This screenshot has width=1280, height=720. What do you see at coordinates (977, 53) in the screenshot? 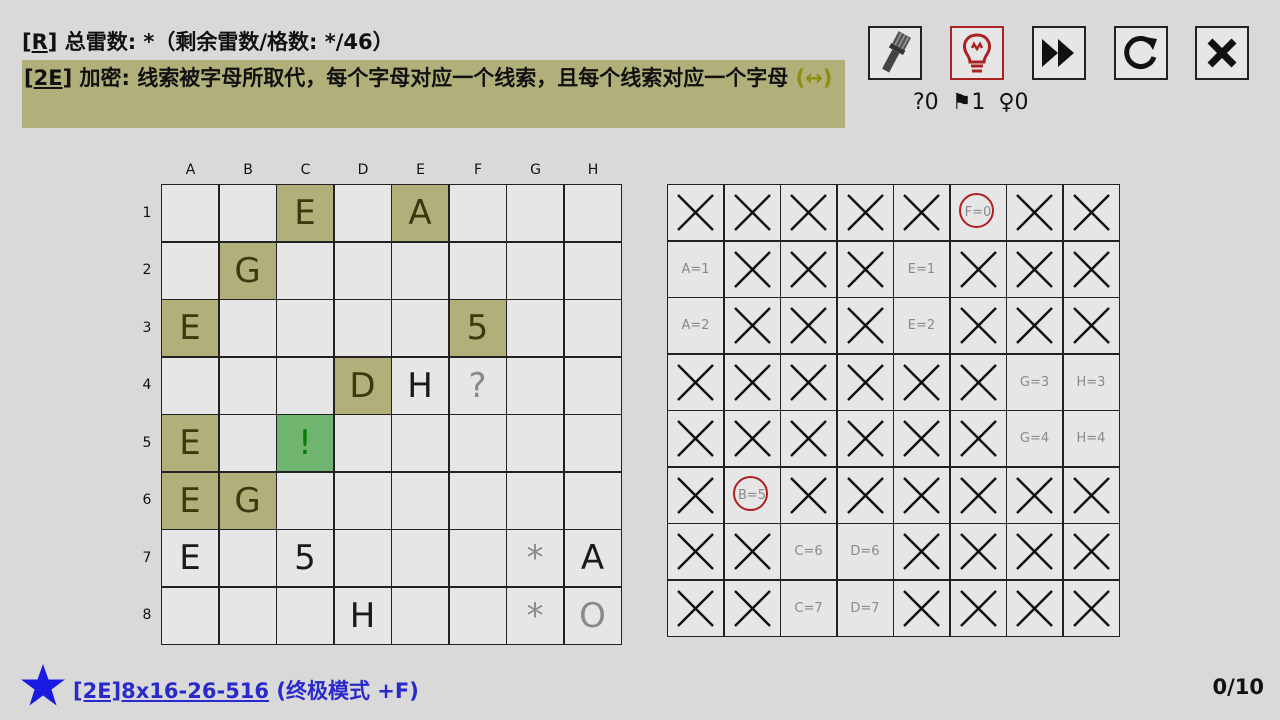
I see `hint-button` at bounding box center [977, 53].